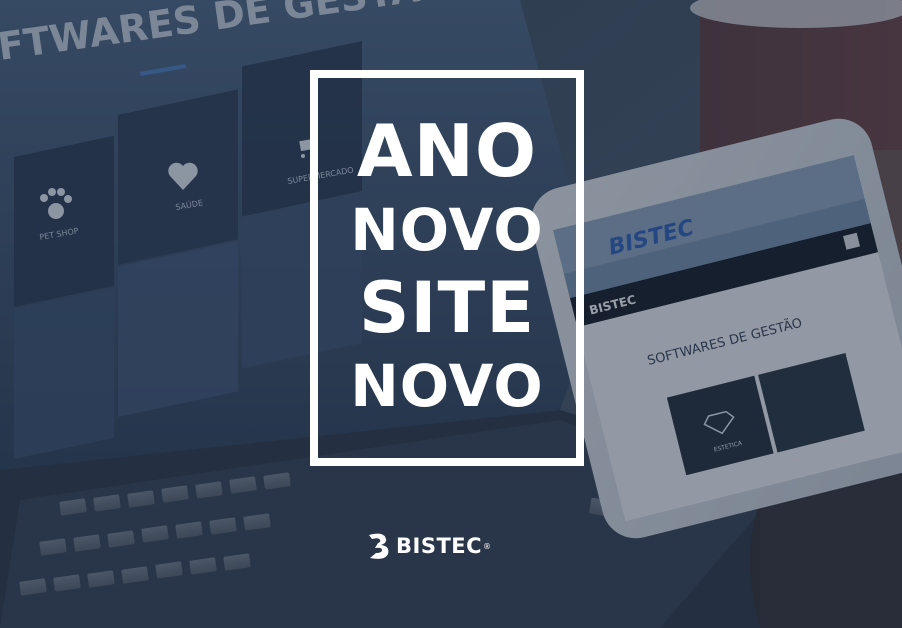 This screenshot has width=902, height=628. What do you see at coordinates (447, 151) in the screenshot?
I see `headline-line-1: ANO` at bounding box center [447, 151].